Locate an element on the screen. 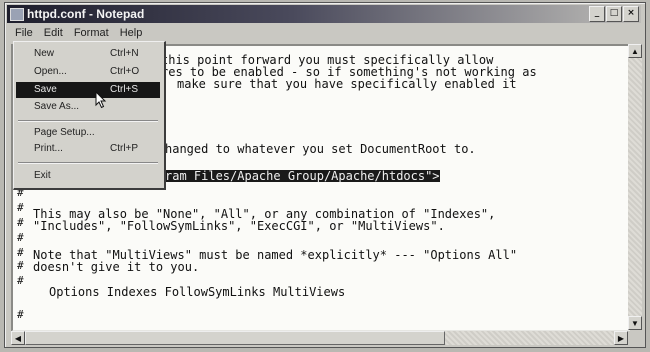 The height and width of the screenshot is (352, 650). maximize-button: □ is located at coordinates (614, 14).